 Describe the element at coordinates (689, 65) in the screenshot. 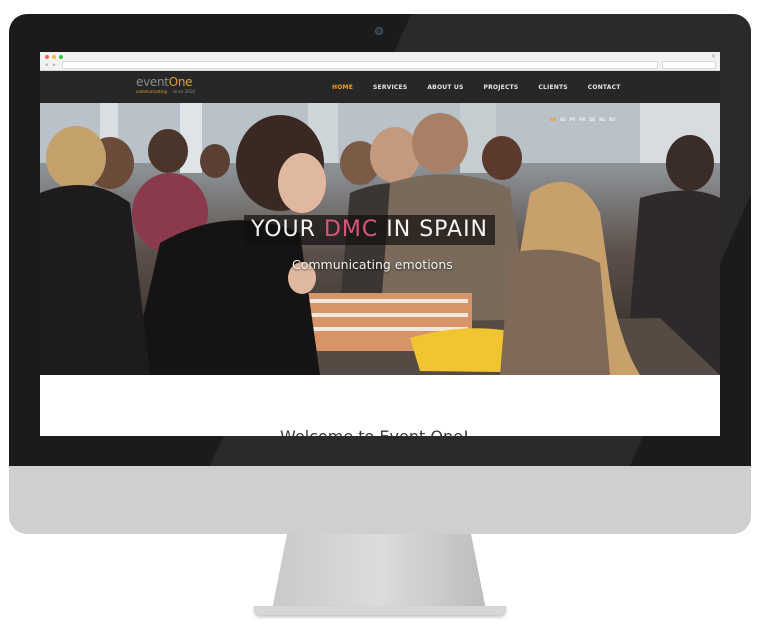

I see `browser-search-field` at that location.